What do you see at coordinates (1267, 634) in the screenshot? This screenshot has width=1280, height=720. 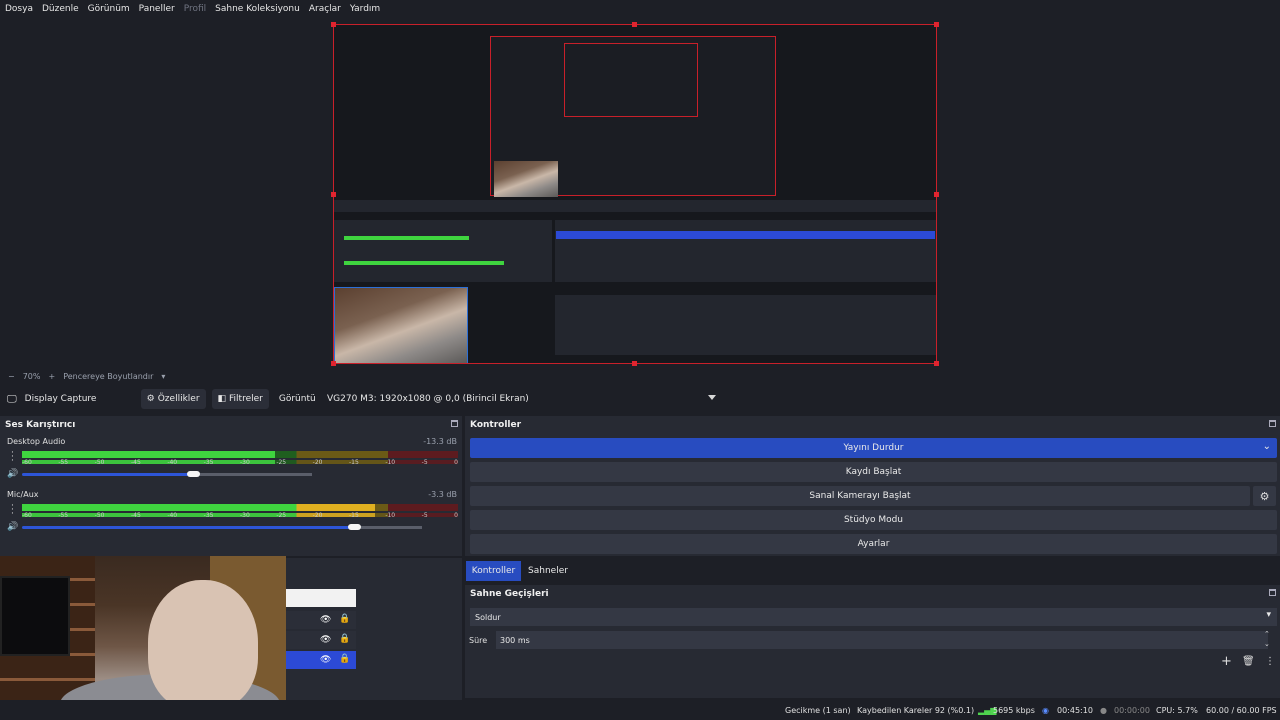 I see `spin-up-icon: ⌃` at bounding box center [1267, 634].